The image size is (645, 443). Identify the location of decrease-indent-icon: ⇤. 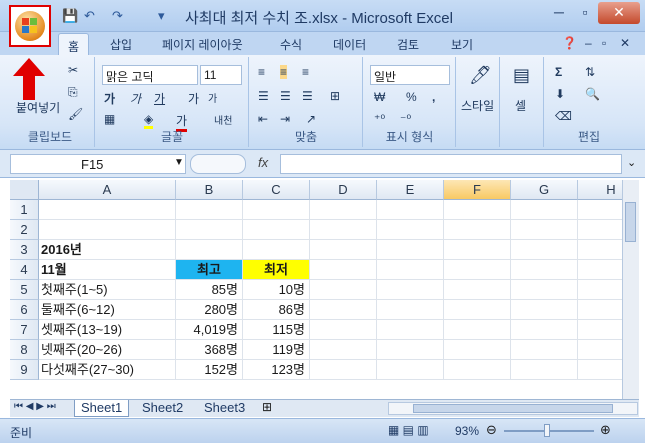
(263, 119).